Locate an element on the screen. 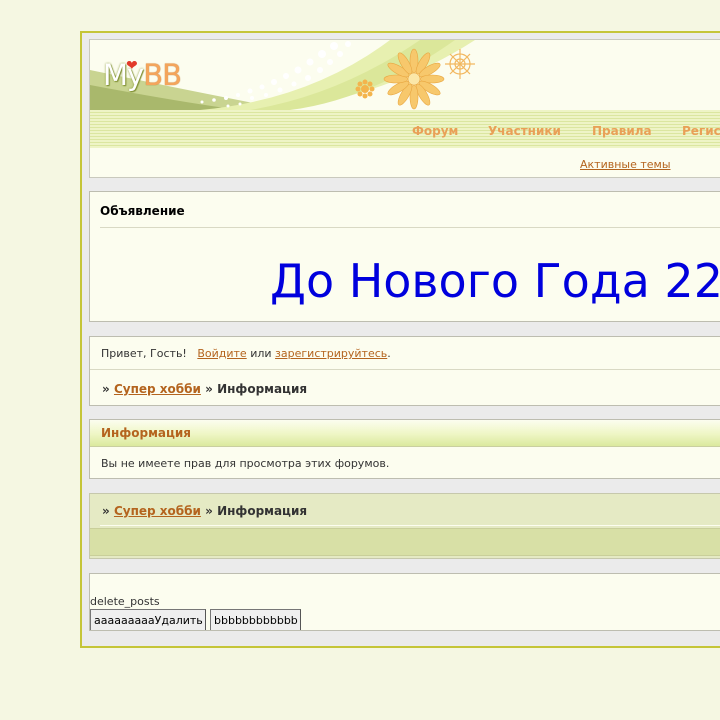 The image size is (720, 720). active-topics-link: Активные темы is located at coordinates (625, 164).